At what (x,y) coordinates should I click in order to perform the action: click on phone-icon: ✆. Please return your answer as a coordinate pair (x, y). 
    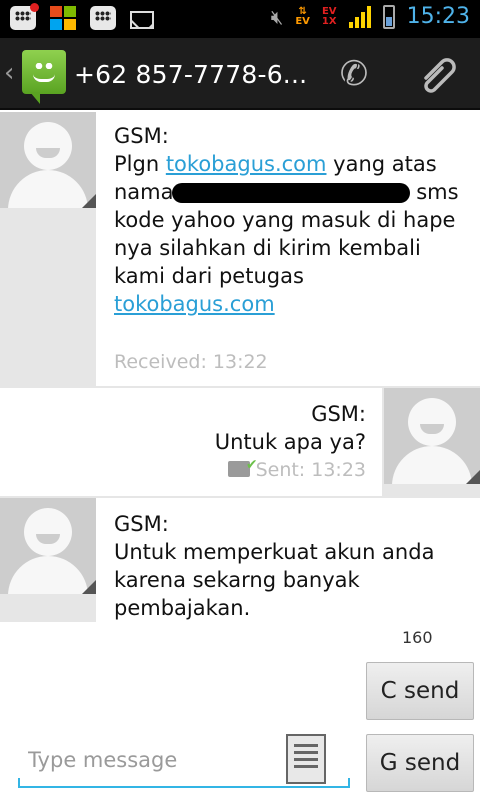
    Looking at the image, I should click on (354, 74).